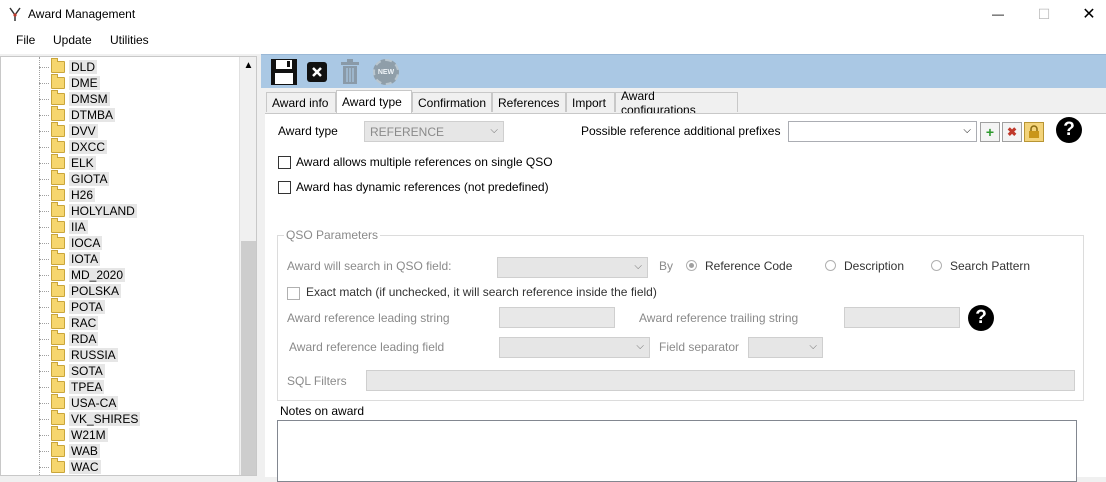  What do you see at coordinates (572, 267) in the screenshot?
I see `search-field-select: ⌵` at bounding box center [572, 267].